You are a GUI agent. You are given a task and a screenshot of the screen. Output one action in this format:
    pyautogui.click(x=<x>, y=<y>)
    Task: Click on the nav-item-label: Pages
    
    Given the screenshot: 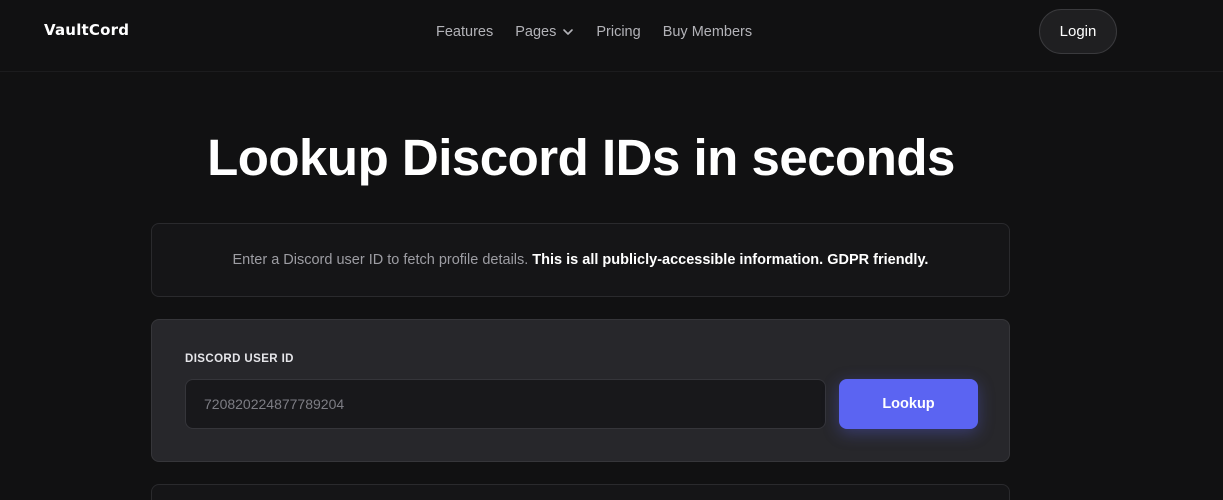 What is the action you would take?
    pyautogui.click(x=536, y=32)
    